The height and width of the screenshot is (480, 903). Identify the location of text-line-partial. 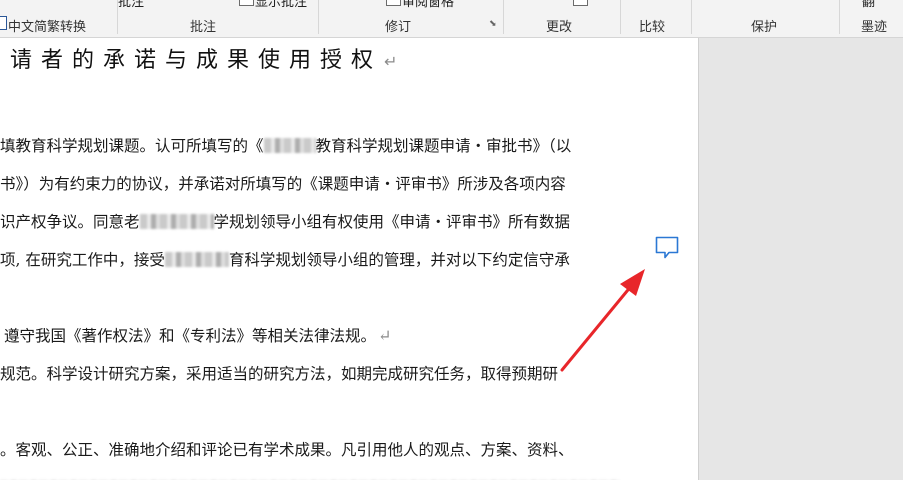
(310, 475).